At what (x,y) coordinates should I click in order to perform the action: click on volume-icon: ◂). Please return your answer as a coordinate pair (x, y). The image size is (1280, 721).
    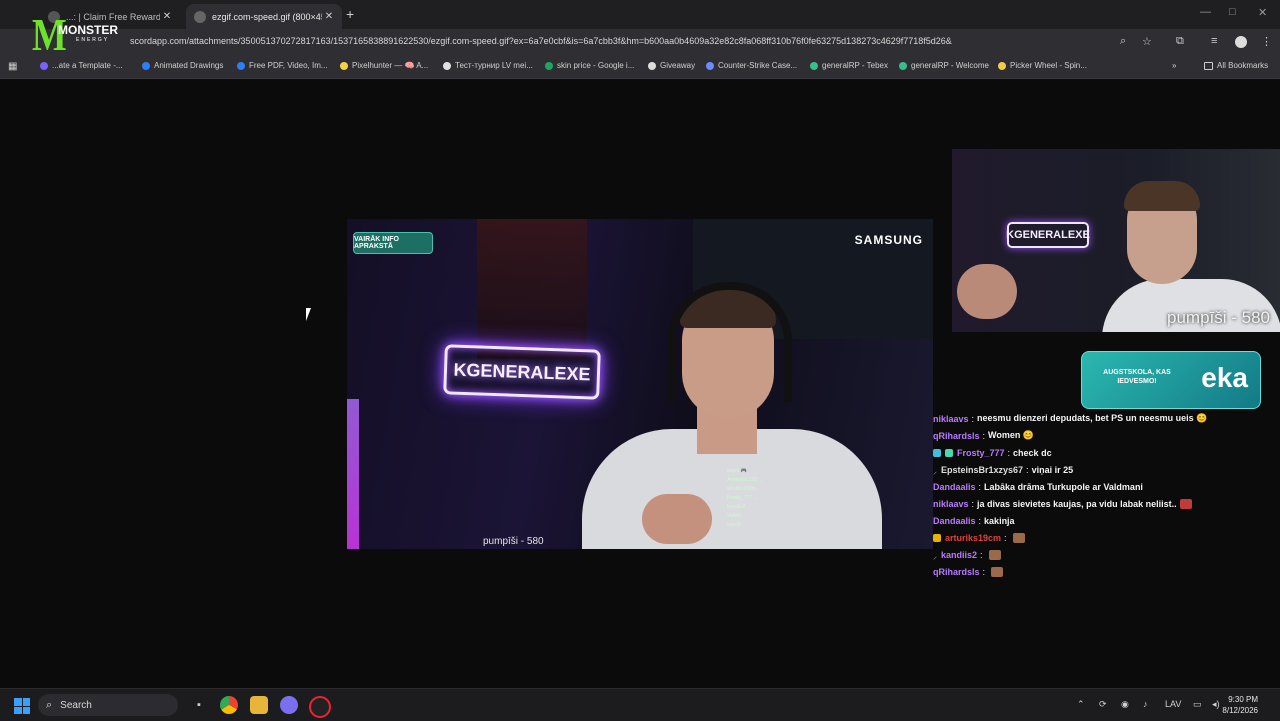
    Looking at the image, I should click on (1216, 704).